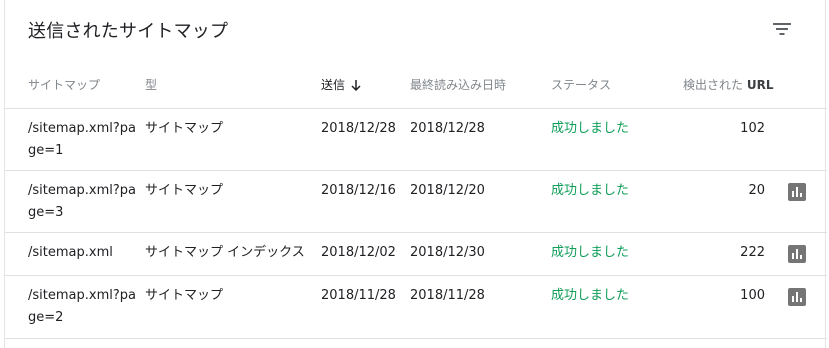 This screenshot has width=829, height=348. I want to click on filter-icon, so click(782, 29).